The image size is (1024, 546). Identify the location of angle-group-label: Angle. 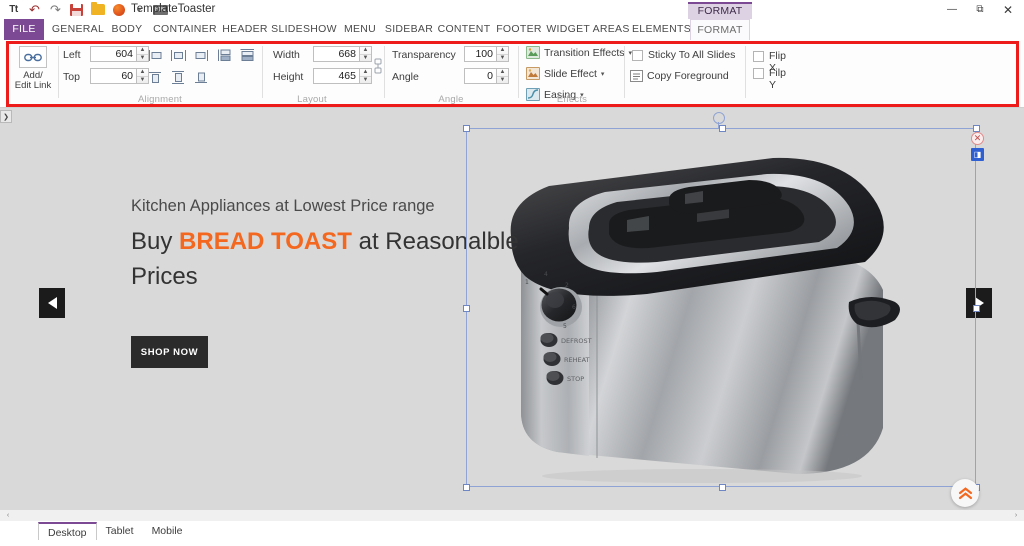
(451, 99).